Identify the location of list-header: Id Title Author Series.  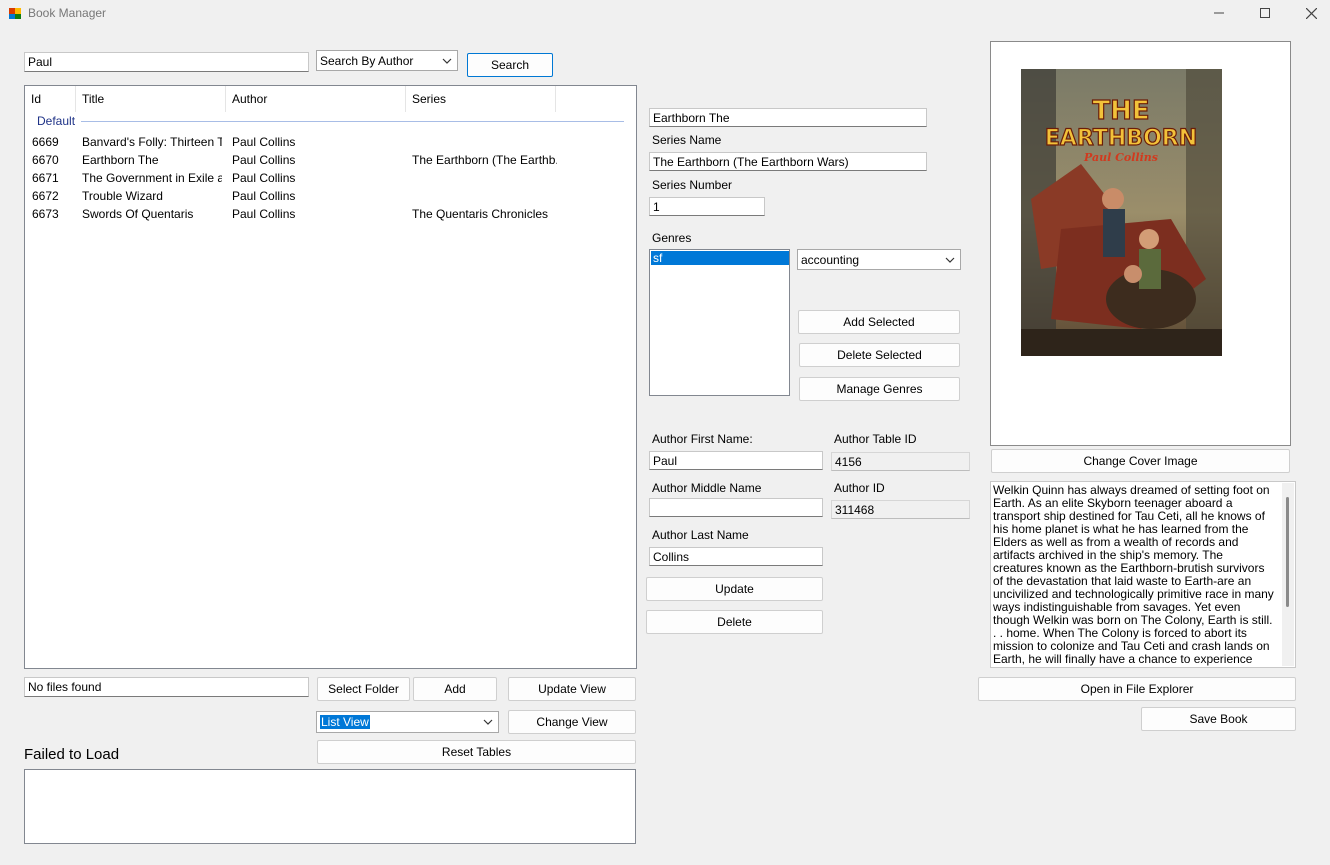
(330, 99).